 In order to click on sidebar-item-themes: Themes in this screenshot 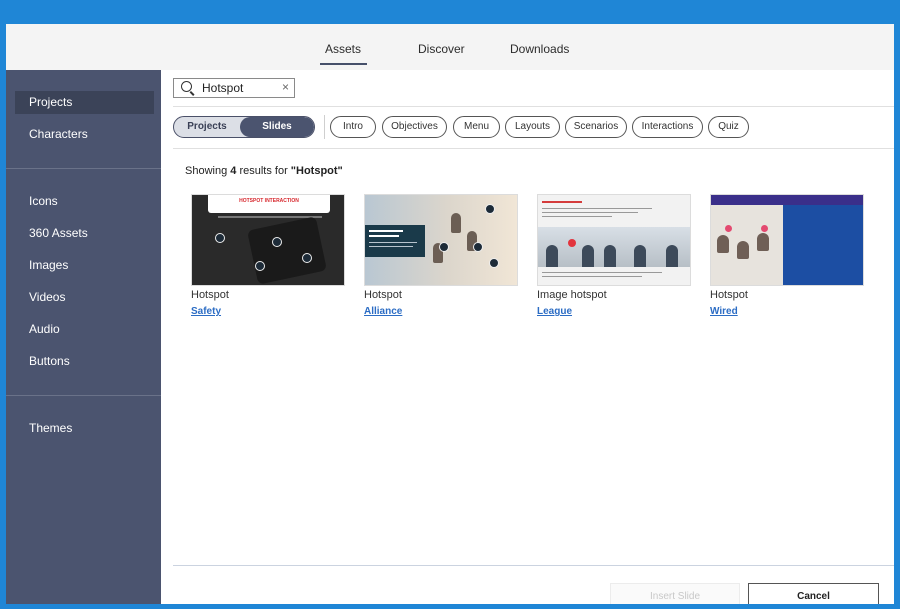, I will do `click(84, 428)`.